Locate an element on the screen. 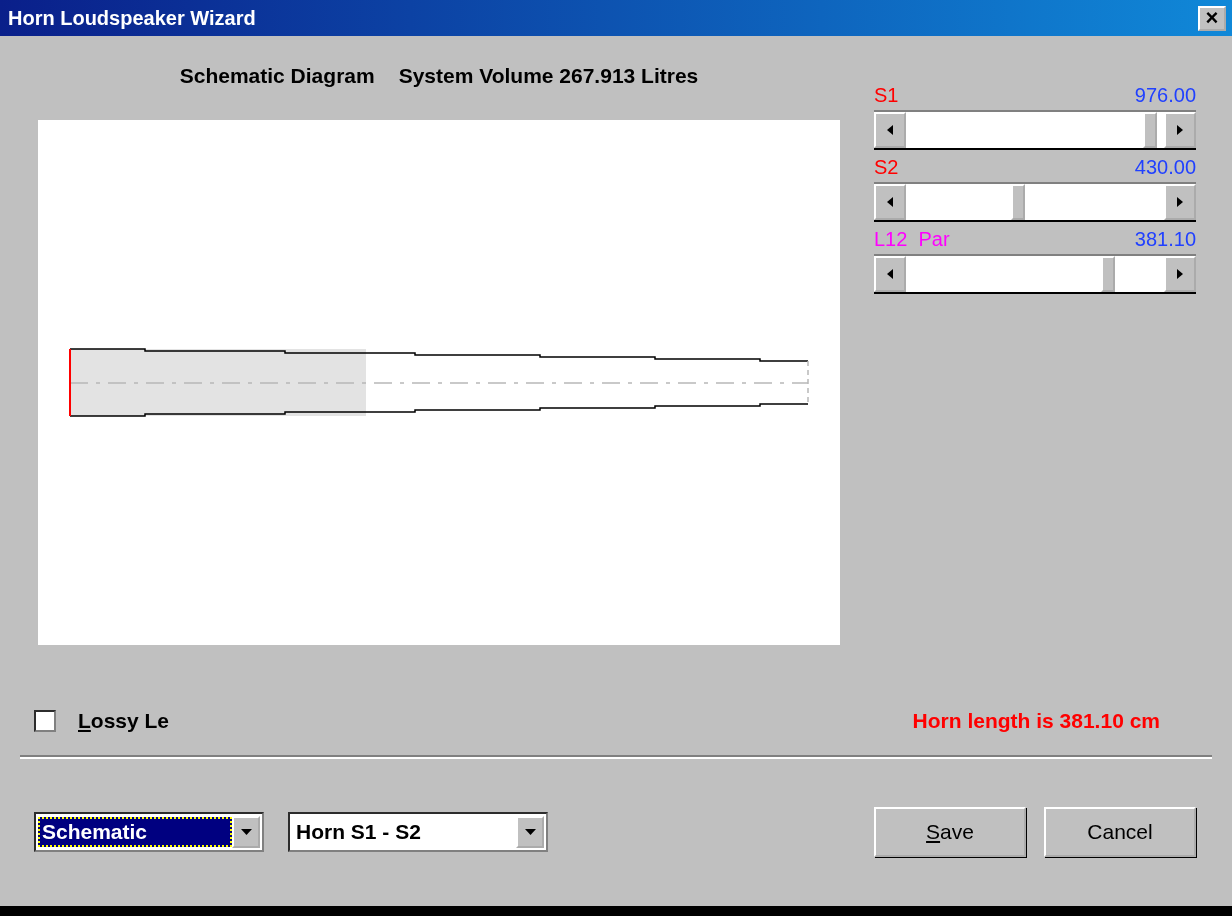 The image size is (1232, 916). slider-value: 381.10 is located at coordinates (1165, 240).